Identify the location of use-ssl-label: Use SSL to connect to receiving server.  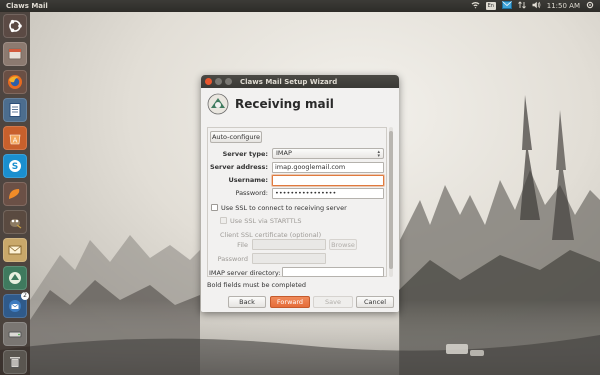
(284, 208).